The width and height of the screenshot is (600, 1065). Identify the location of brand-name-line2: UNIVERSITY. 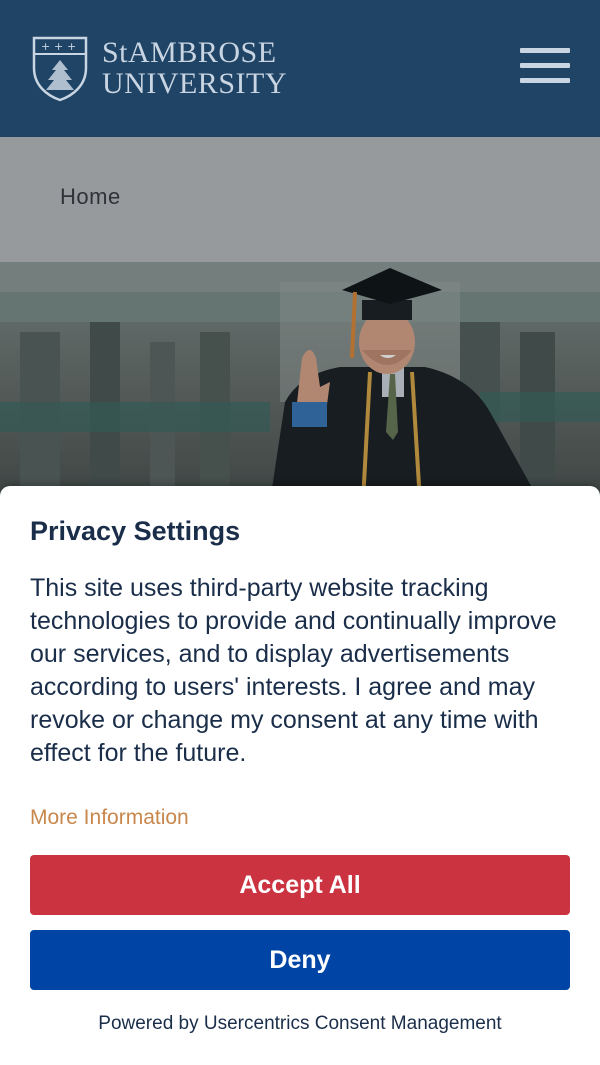
(194, 83).